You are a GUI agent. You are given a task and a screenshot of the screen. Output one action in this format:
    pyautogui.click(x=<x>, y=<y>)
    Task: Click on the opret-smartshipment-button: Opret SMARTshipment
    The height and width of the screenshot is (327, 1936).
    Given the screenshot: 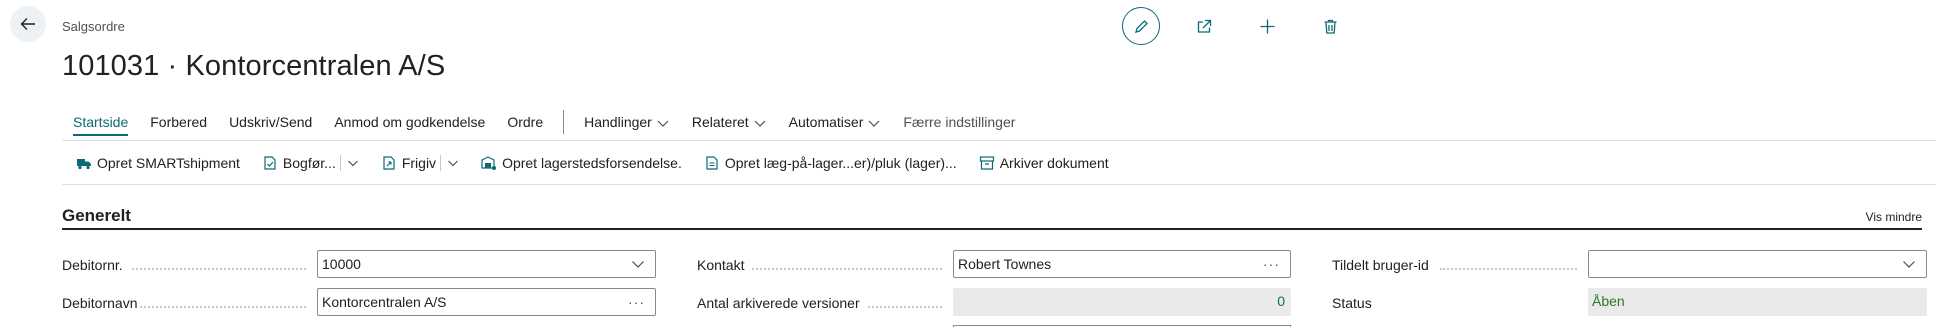 What is the action you would take?
    pyautogui.click(x=158, y=163)
    